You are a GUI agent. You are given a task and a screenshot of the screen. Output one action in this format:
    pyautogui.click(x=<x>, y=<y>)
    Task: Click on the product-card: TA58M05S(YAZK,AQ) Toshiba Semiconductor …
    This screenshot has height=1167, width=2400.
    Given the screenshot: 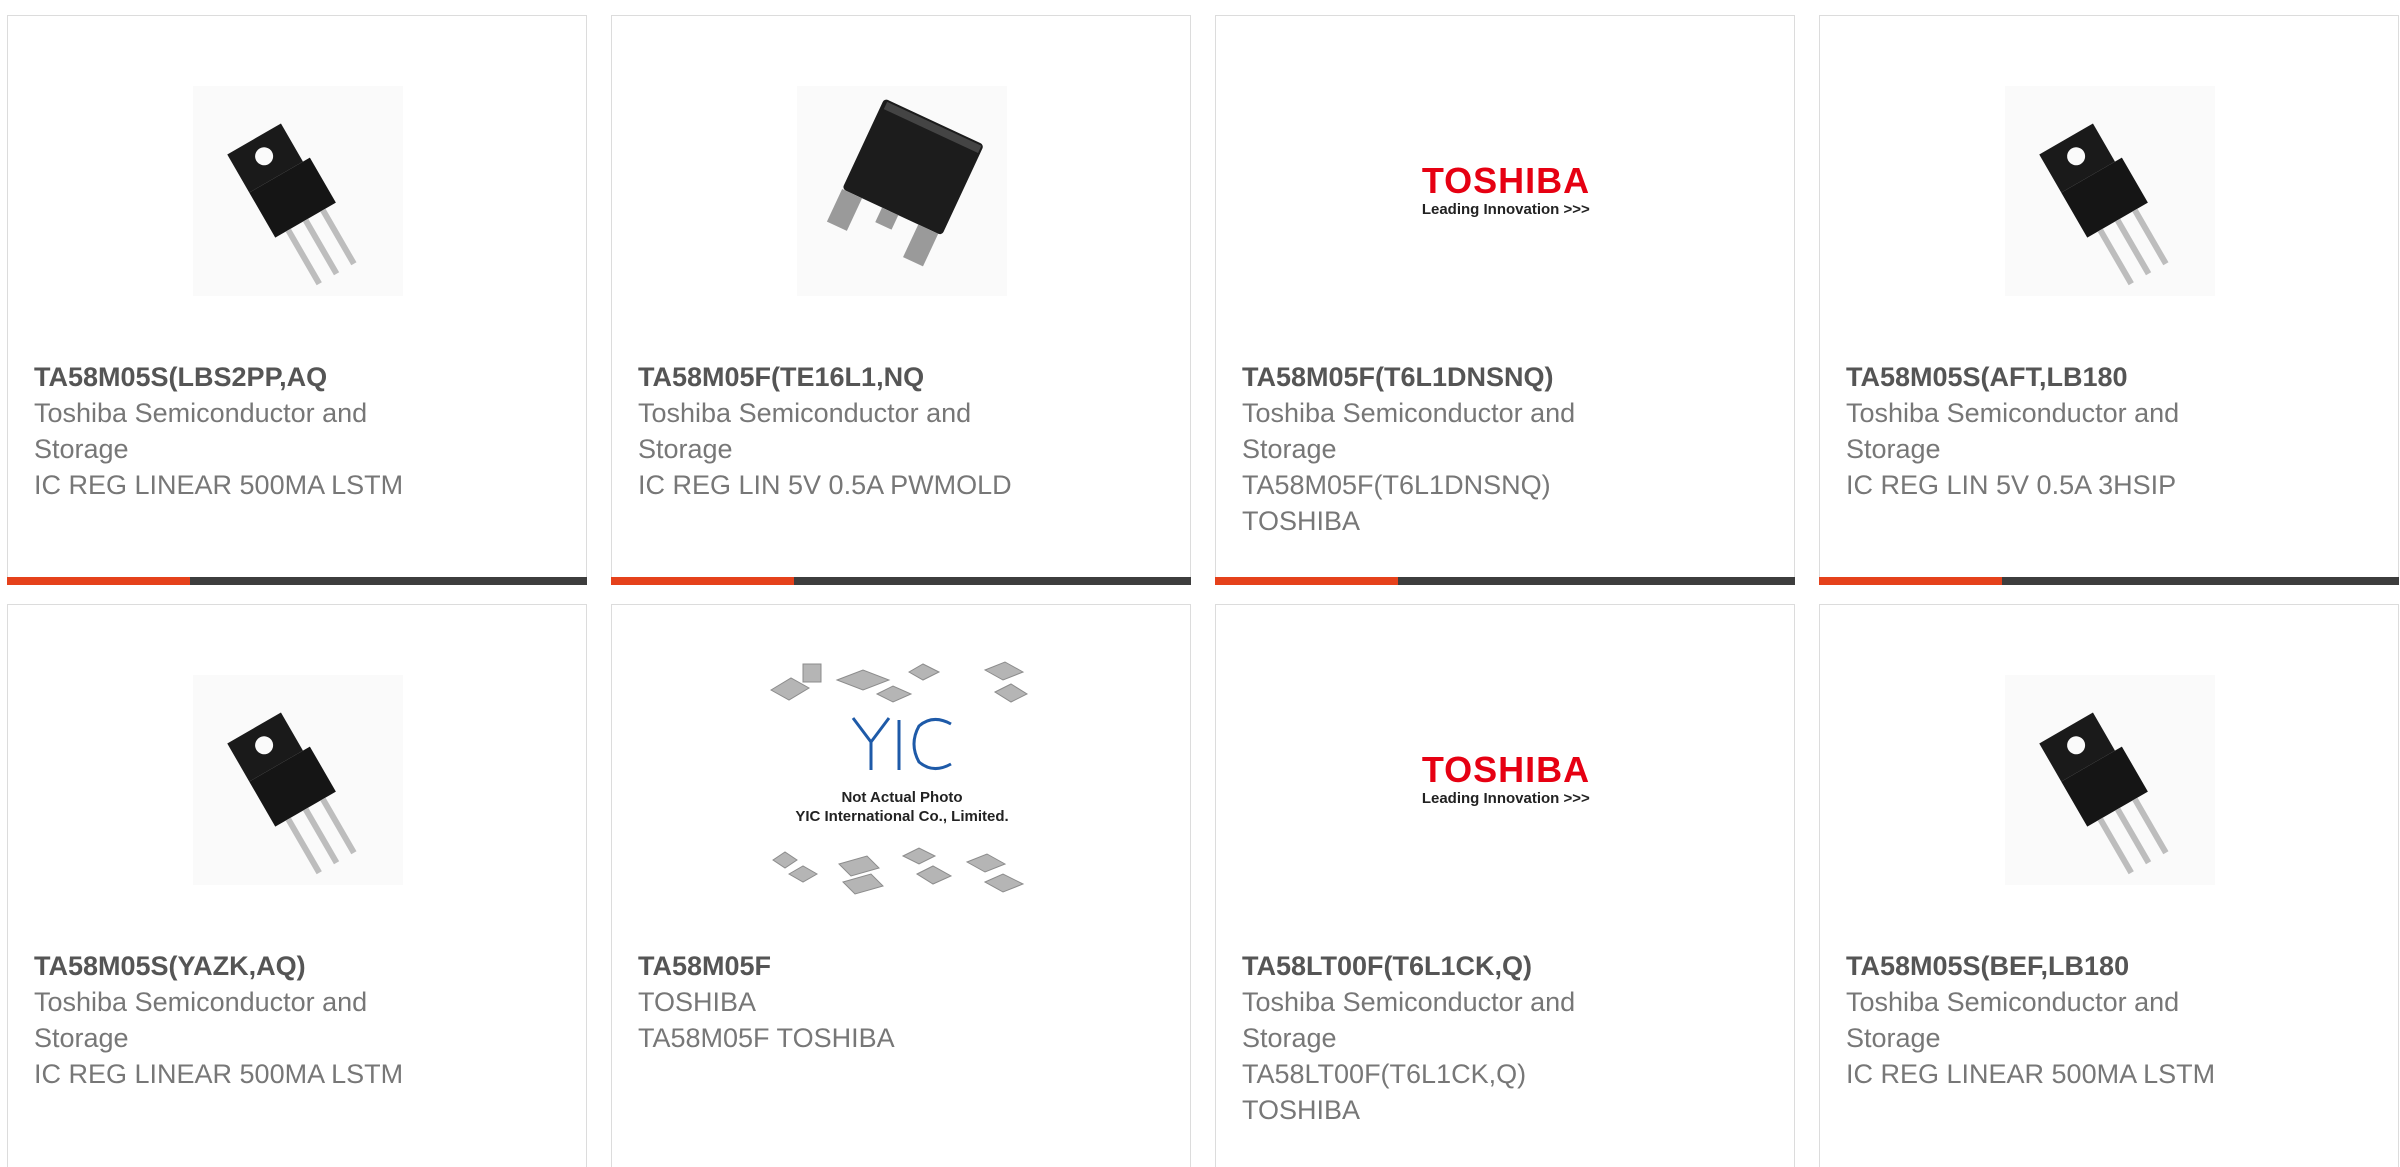 What is the action you would take?
    pyautogui.click(x=297, y=885)
    